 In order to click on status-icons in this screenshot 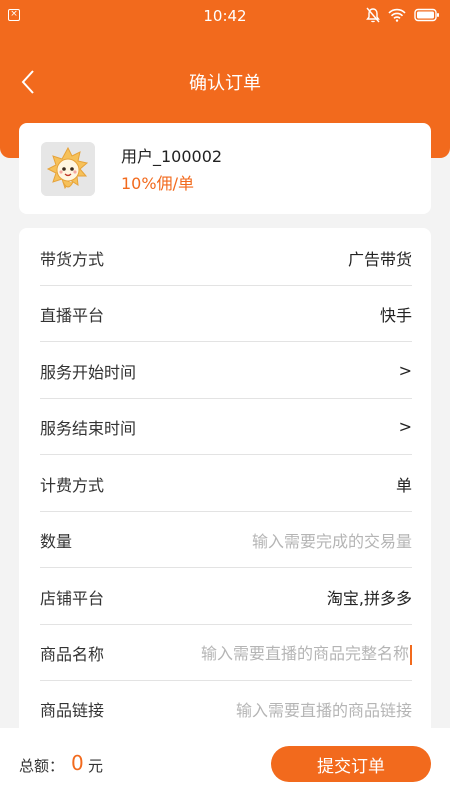, I will do `click(403, 15)`.